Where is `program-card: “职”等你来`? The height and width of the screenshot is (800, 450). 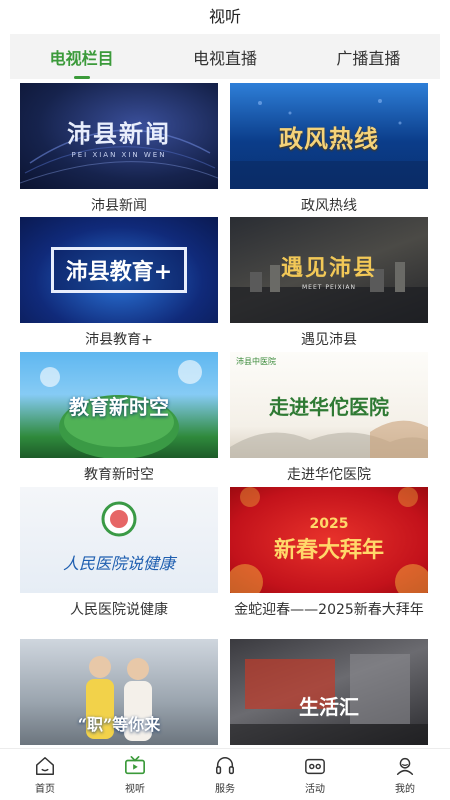 program-card: “职”等你来 is located at coordinates (119, 692).